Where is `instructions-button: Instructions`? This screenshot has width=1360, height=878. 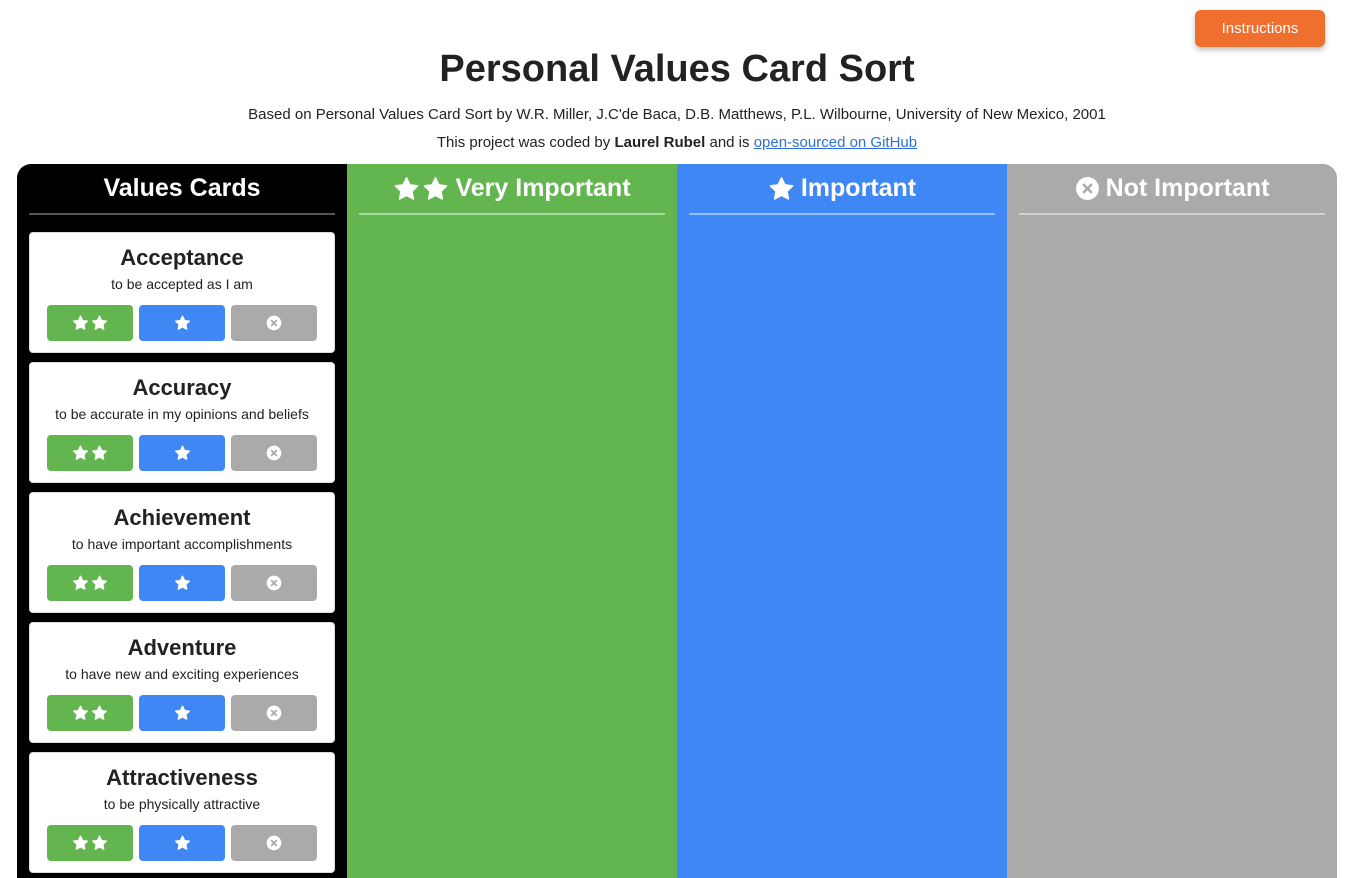
instructions-button: Instructions is located at coordinates (1260, 28).